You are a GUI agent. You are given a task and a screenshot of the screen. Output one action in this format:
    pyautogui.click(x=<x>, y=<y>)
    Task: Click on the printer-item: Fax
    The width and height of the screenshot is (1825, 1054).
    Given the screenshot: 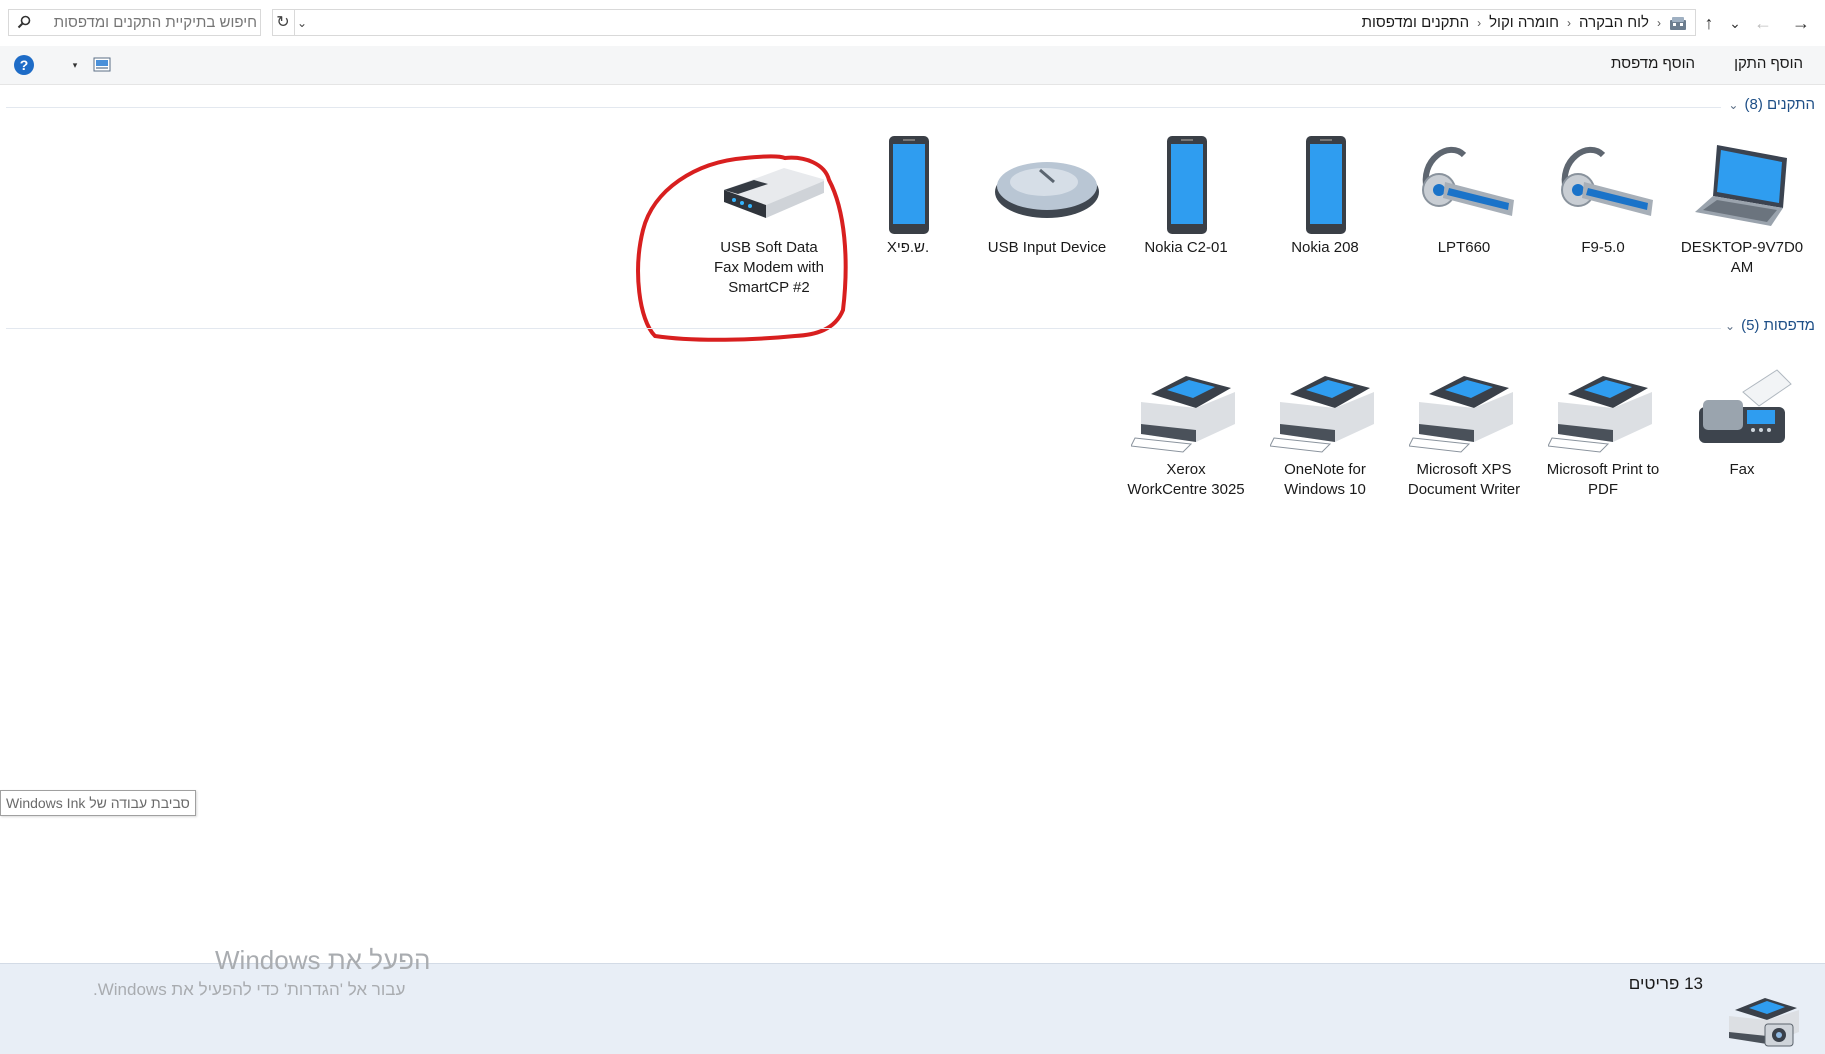 What is the action you would take?
    pyautogui.click(x=1742, y=416)
    